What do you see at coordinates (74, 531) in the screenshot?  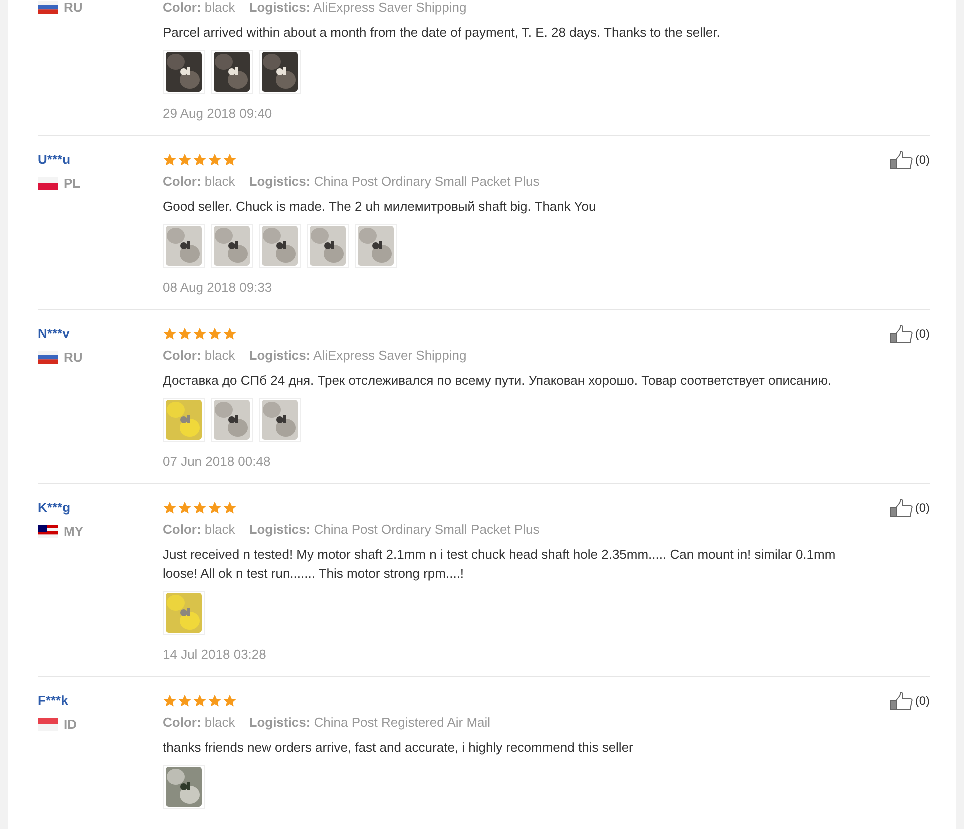 I see `country-code: MY` at bounding box center [74, 531].